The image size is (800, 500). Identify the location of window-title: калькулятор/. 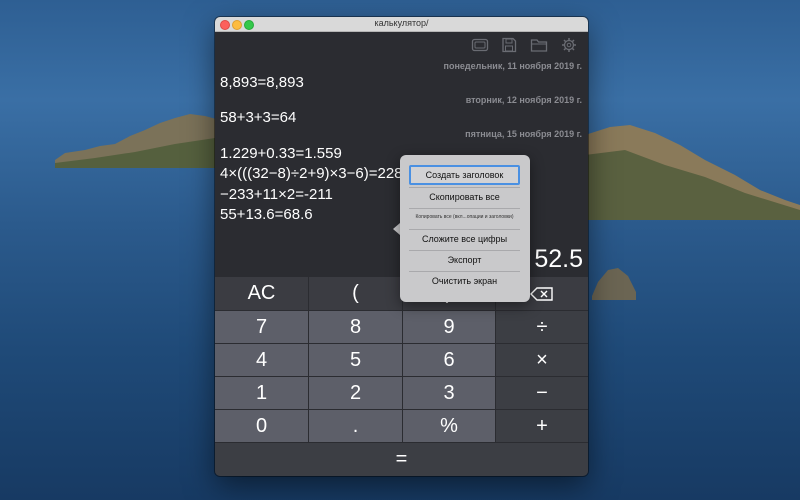
(401, 23).